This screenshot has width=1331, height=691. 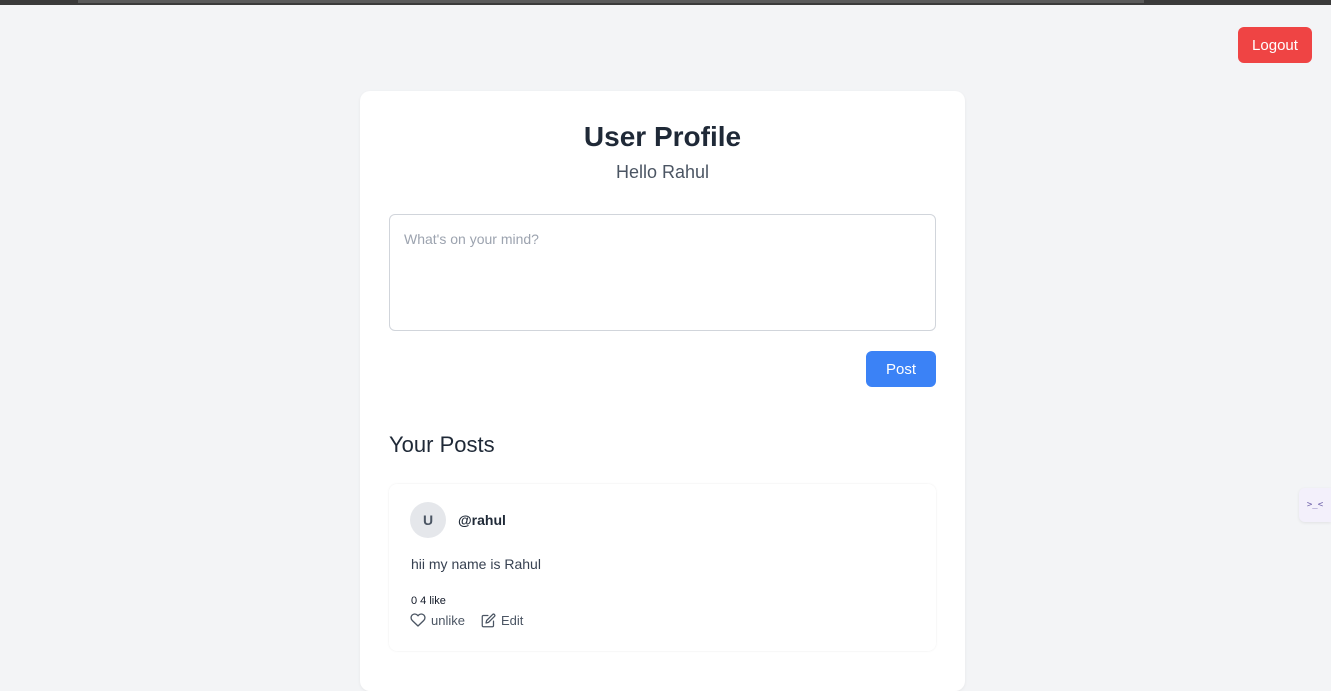 I want to click on post-content: hii my name is Rahul, so click(x=476, y=564).